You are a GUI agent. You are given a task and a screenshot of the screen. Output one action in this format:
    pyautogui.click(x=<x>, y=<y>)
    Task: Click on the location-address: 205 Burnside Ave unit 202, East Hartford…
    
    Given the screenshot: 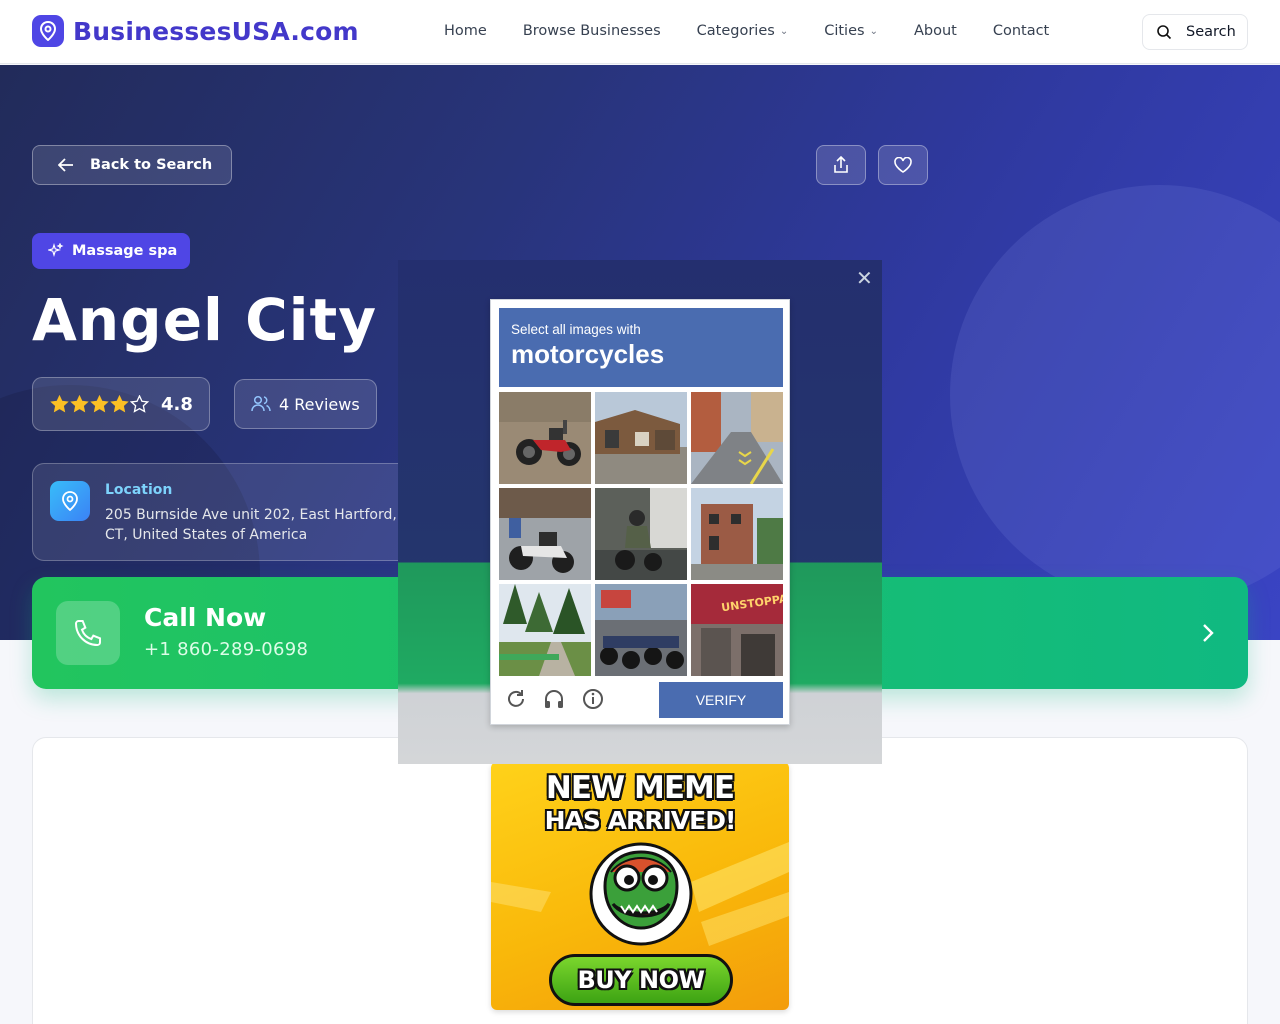 What is the action you would take?
    pyautogui.click(x=251, y=525)
    